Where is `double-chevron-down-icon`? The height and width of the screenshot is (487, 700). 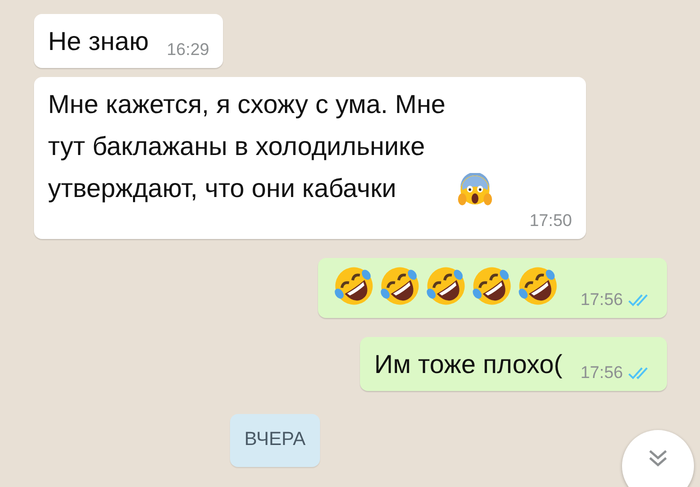 double-chevron-down-icon is located at coordinates (658, 458).